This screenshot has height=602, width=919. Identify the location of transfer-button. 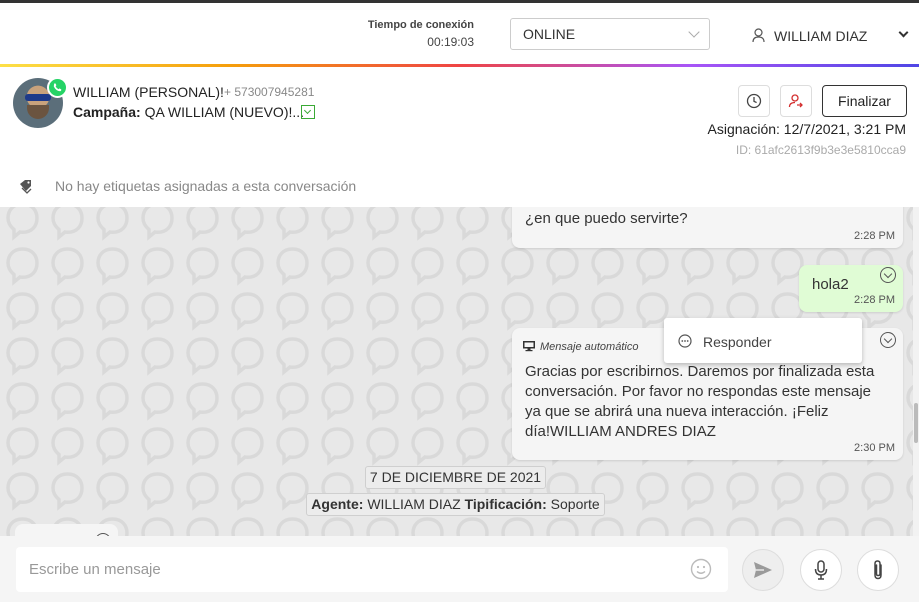
(796, 101).